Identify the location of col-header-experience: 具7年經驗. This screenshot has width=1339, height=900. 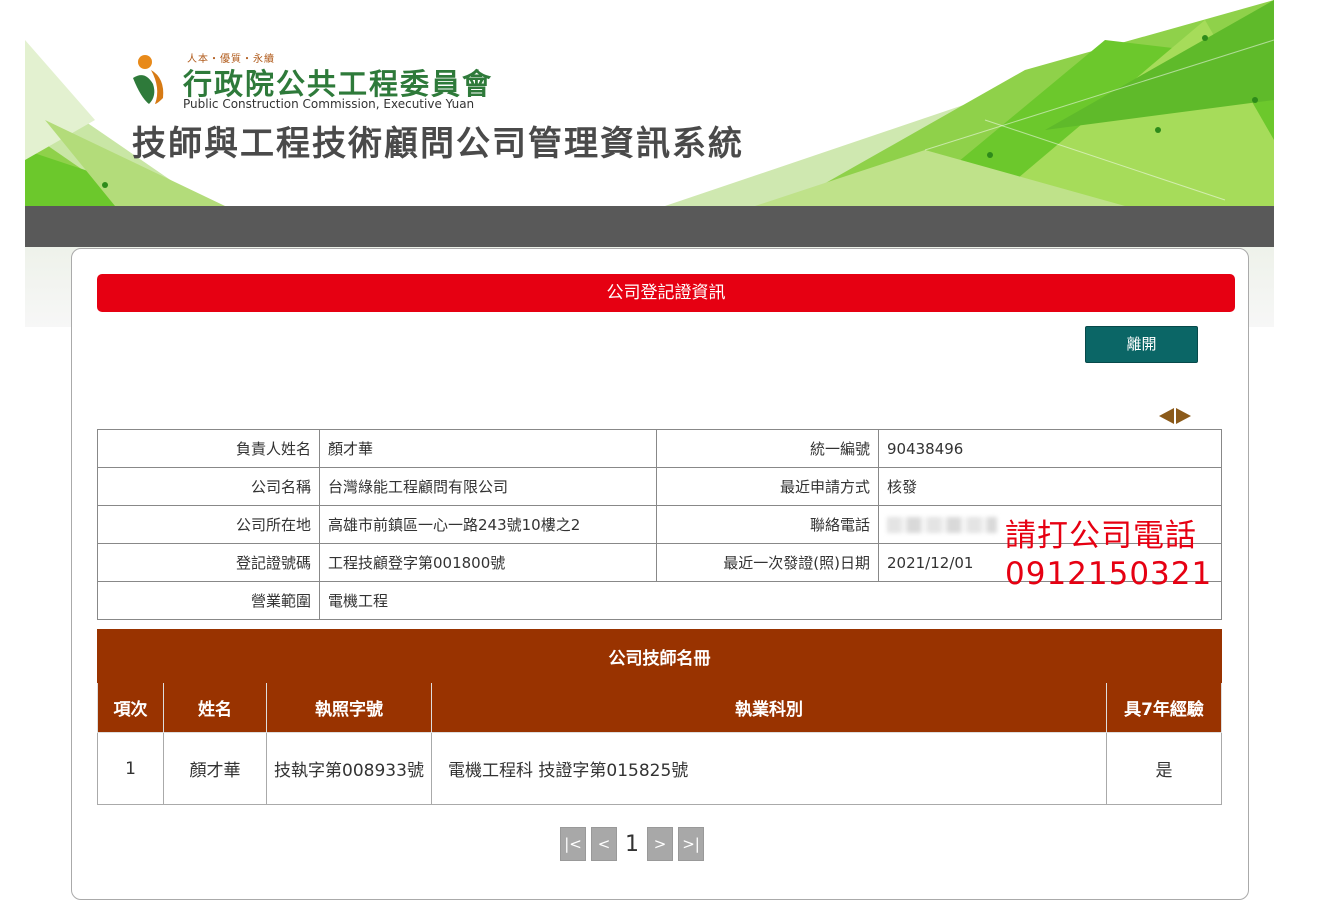
(1164, 707).